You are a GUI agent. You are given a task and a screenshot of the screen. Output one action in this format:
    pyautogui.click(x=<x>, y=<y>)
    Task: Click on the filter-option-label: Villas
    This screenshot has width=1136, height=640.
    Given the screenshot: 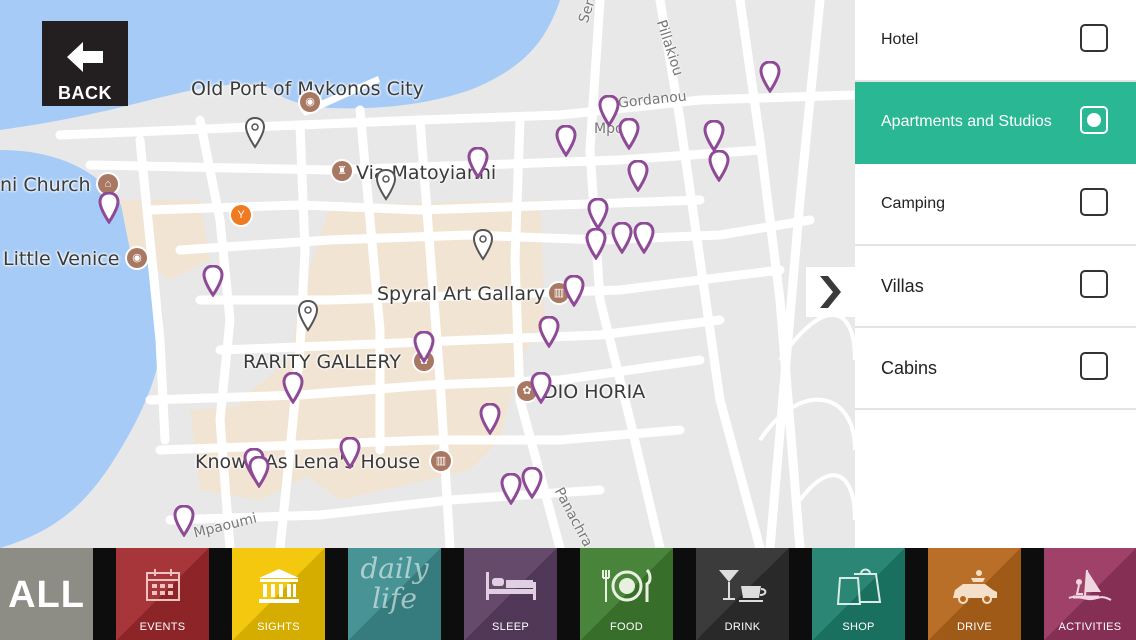 What is the action you would take?
    pyautogui.click(x=902, y=286)
    